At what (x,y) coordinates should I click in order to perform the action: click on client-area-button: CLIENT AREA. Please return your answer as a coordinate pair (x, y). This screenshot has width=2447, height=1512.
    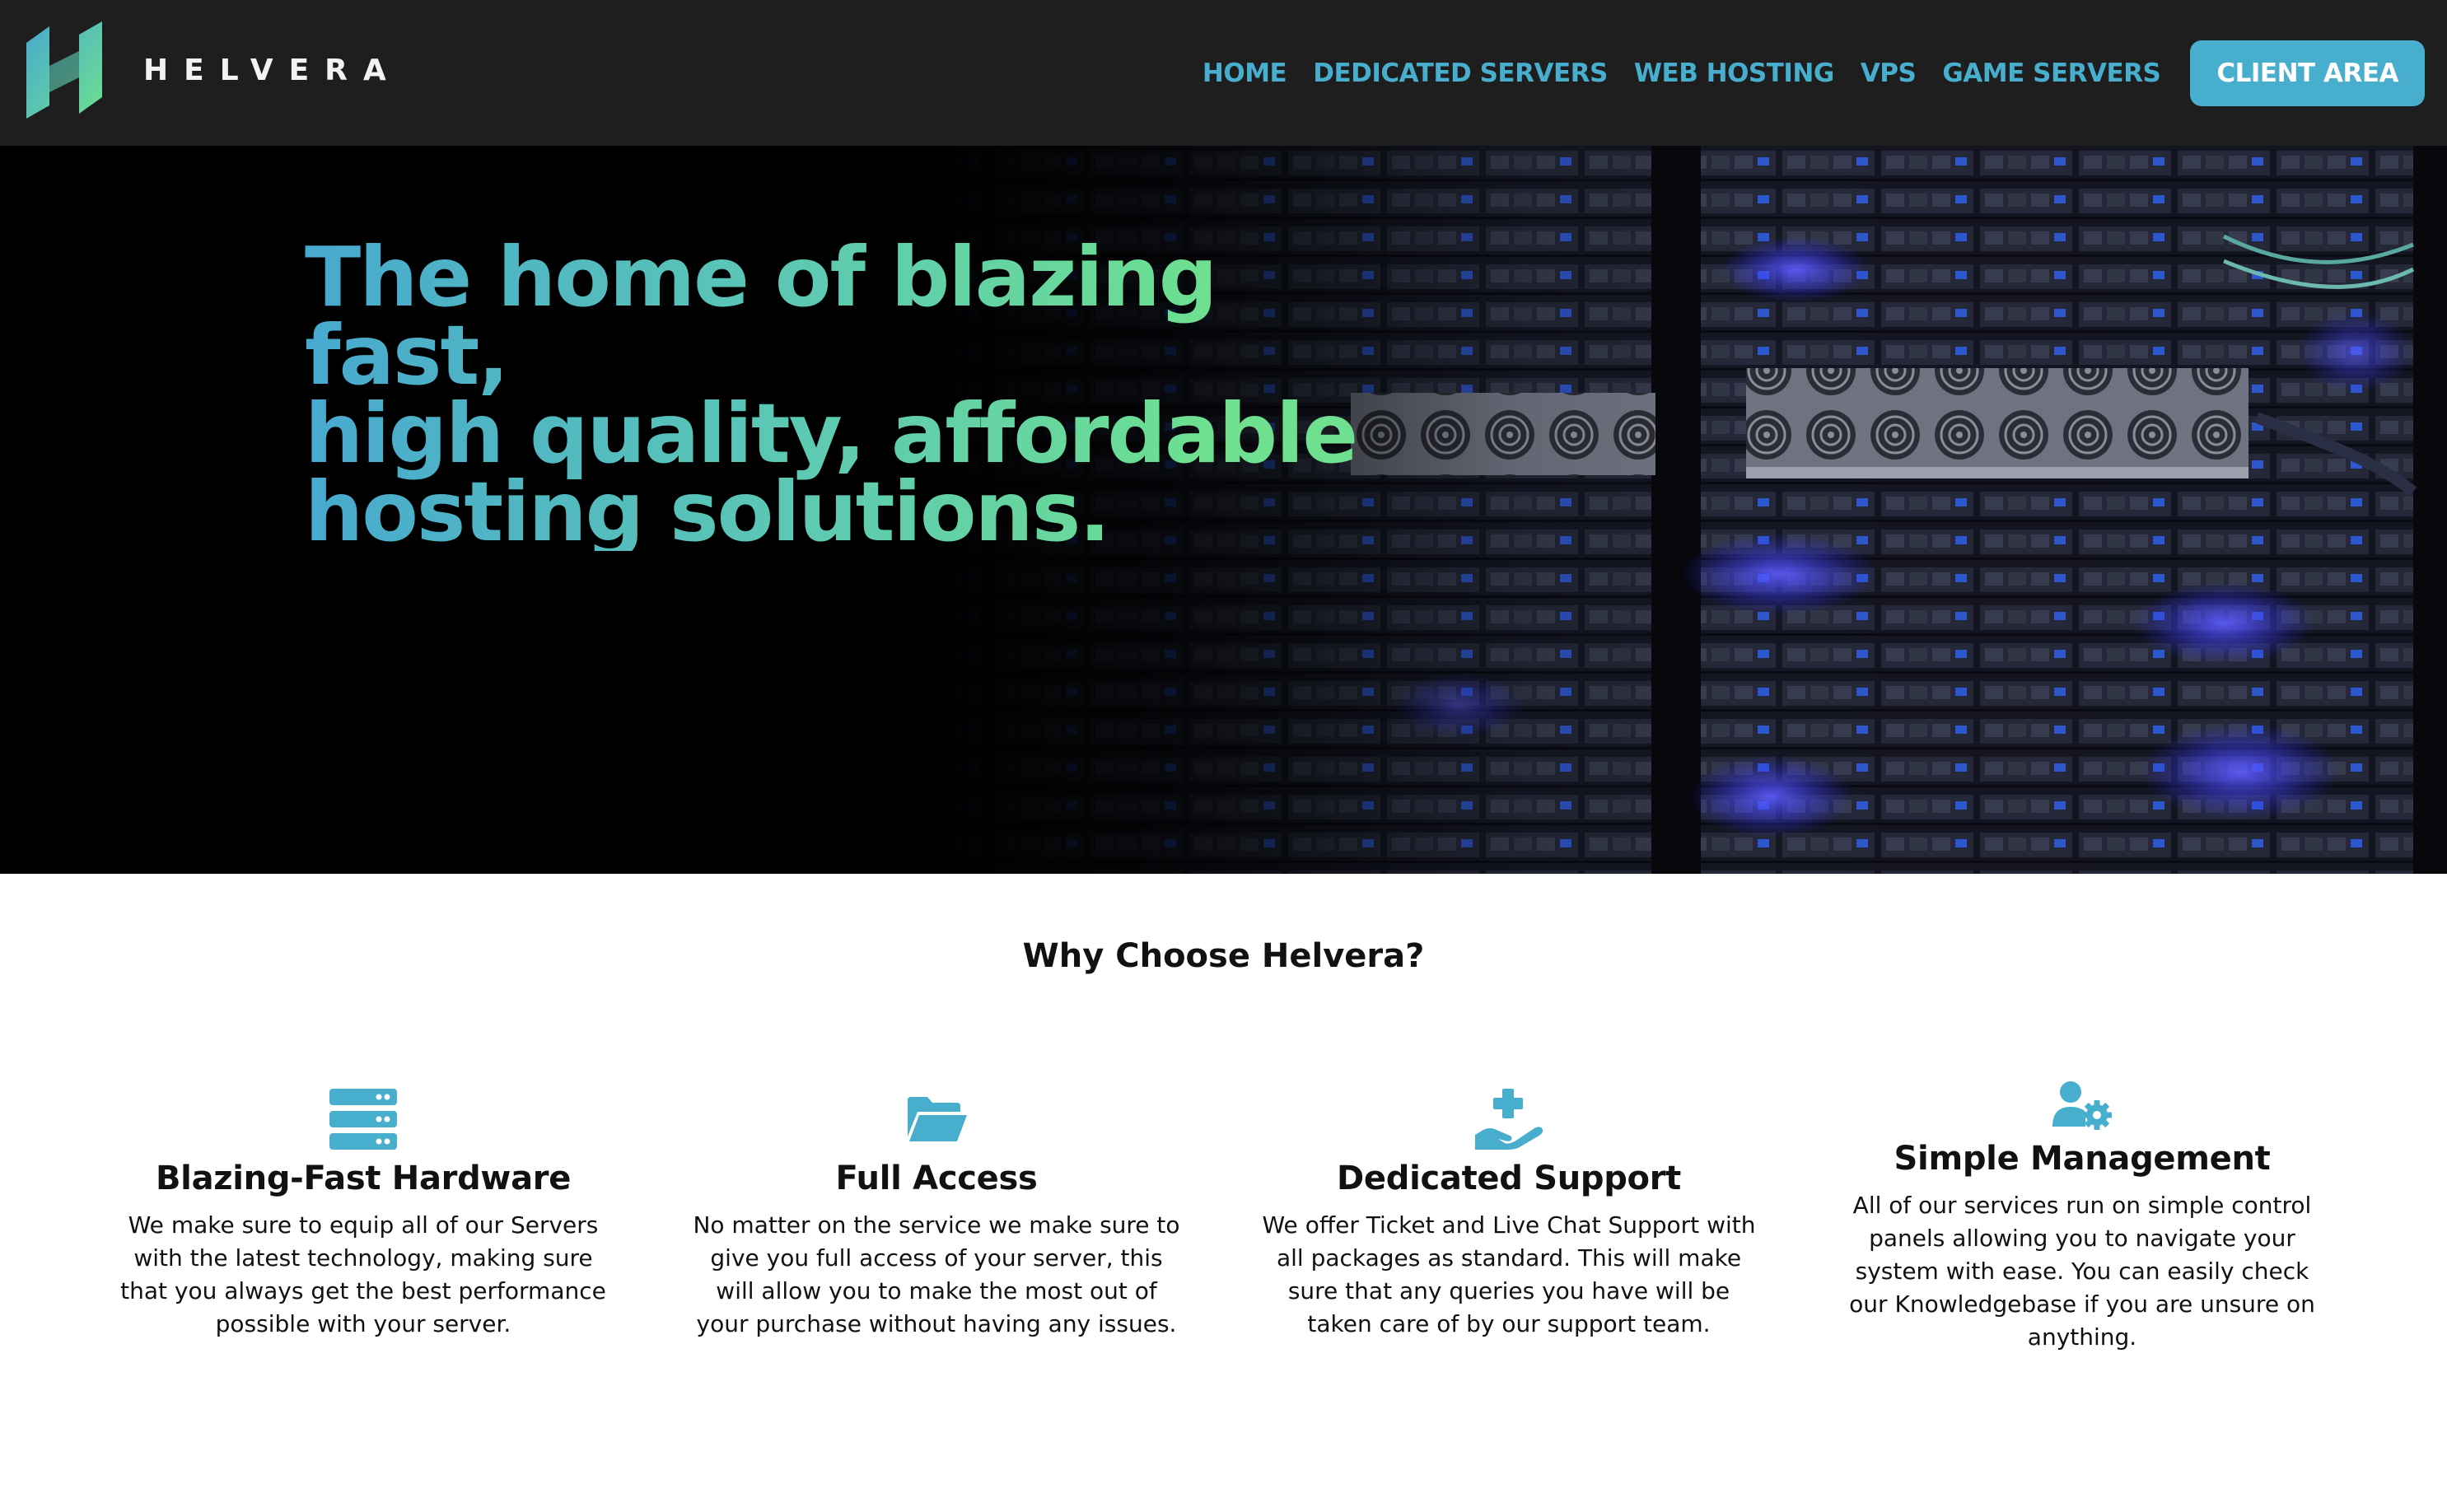
    Looking at the image, I should click on (2307, 73).